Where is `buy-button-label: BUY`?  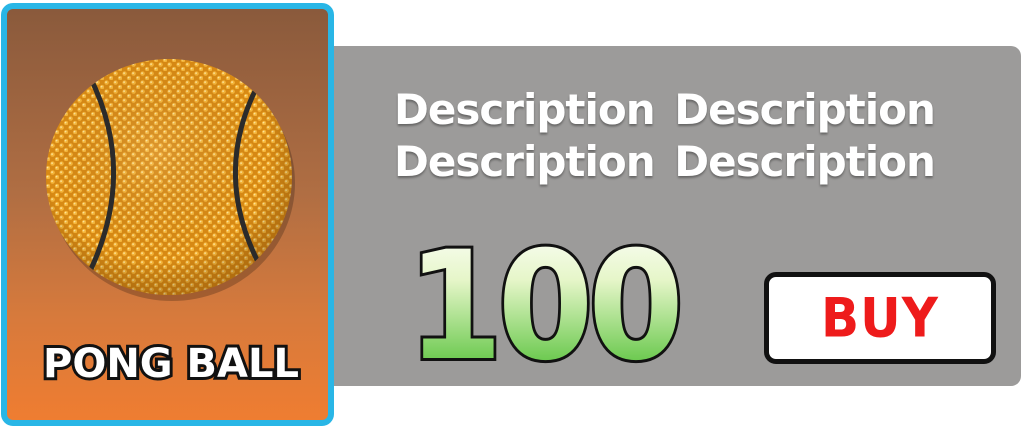
buy-button-label: BUY is located at coordinates (880, 318).